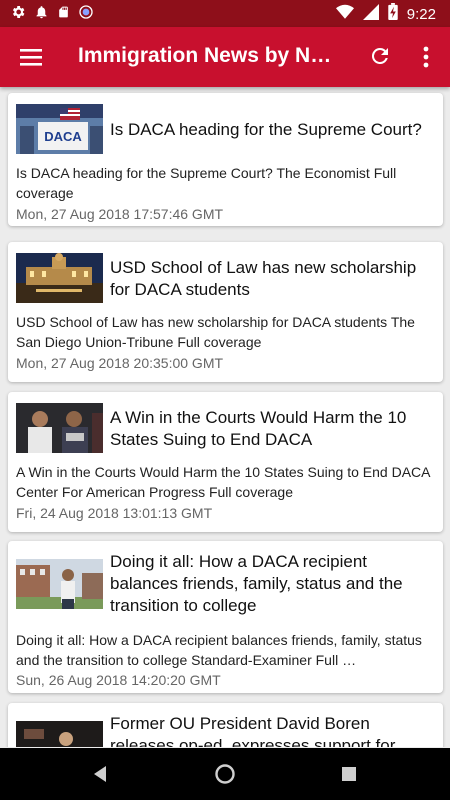 The image size is (450, 800). Describe the element at coordinates (349, 774) in the screenshot. I see `recents-icon` at that location.